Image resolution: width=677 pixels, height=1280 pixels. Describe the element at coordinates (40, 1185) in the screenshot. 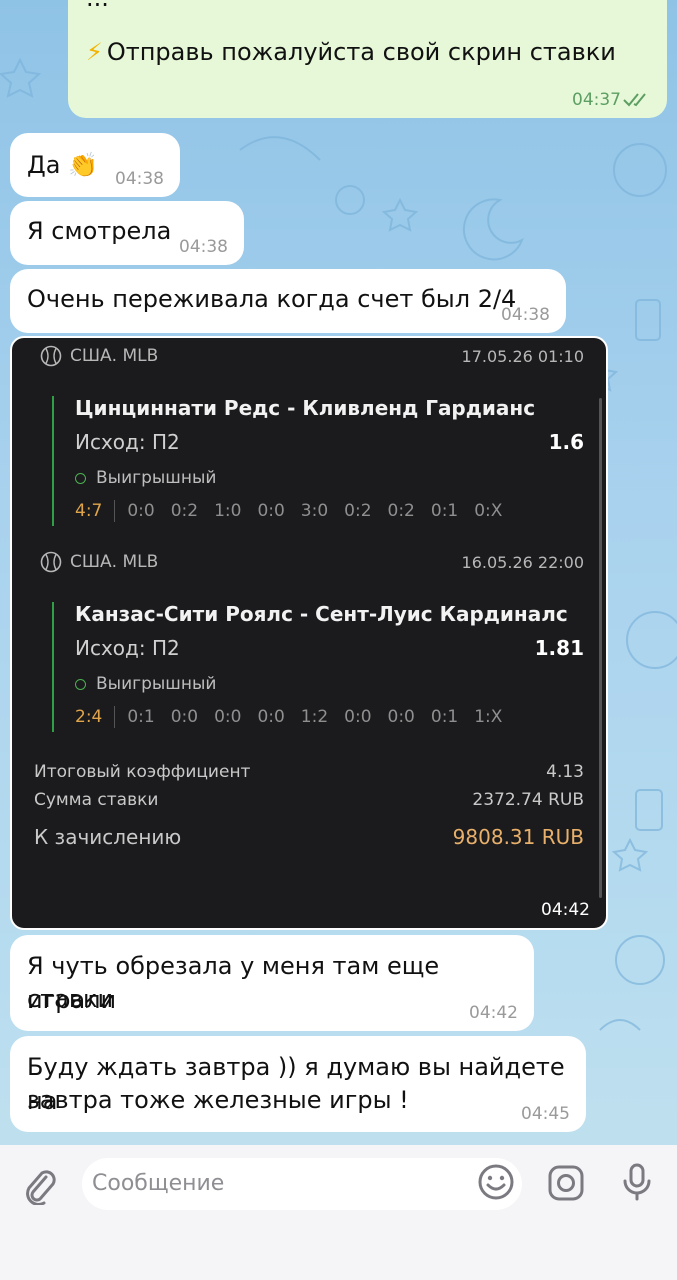

I see `paperclip-icon` at that location.